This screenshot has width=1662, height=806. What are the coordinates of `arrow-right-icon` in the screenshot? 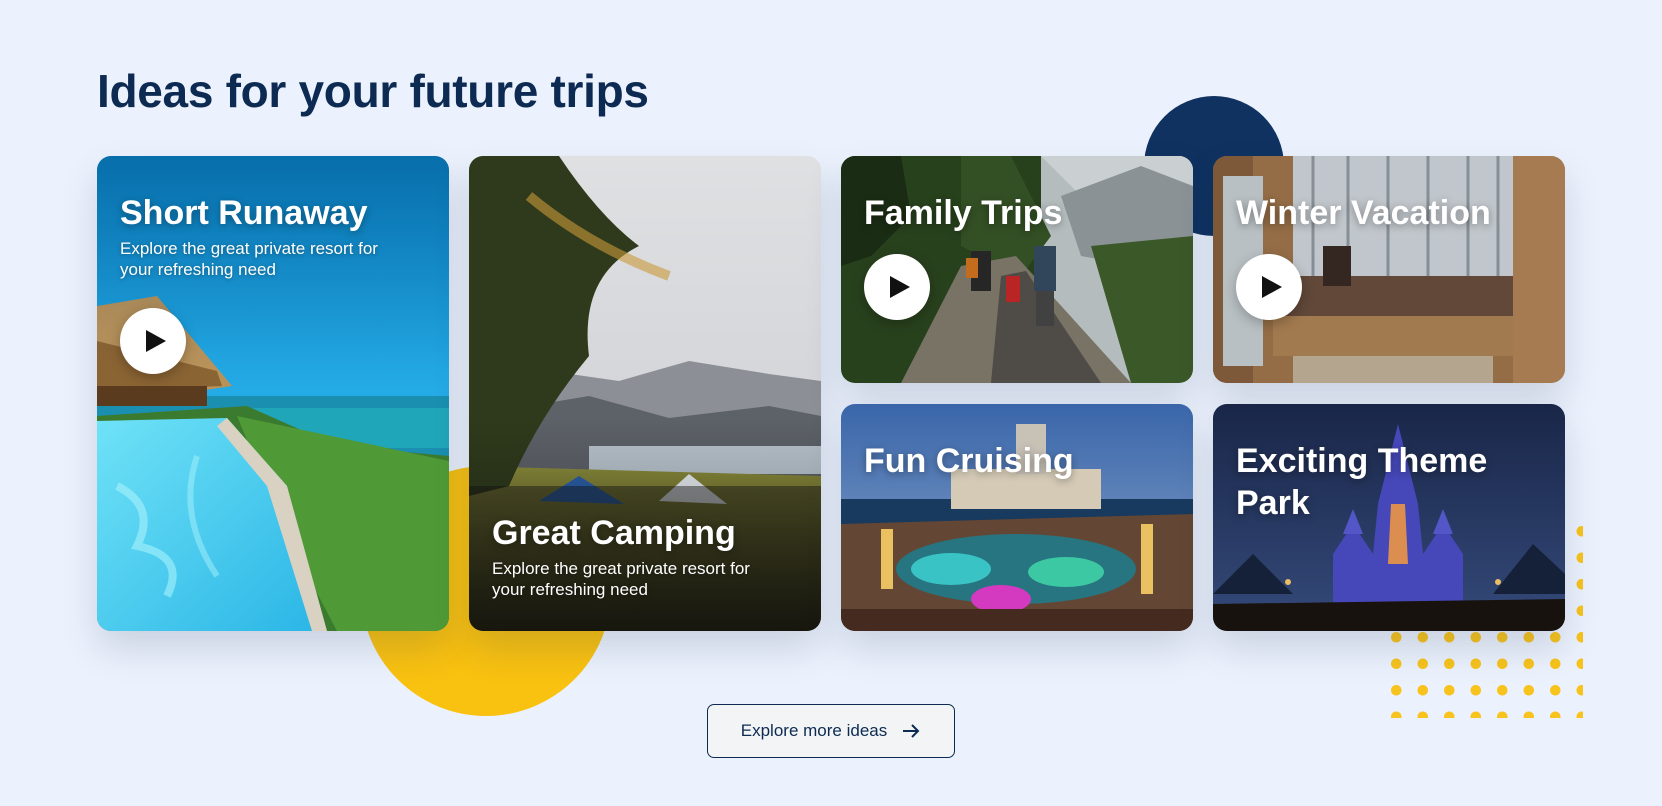 It's located at (911, 731).